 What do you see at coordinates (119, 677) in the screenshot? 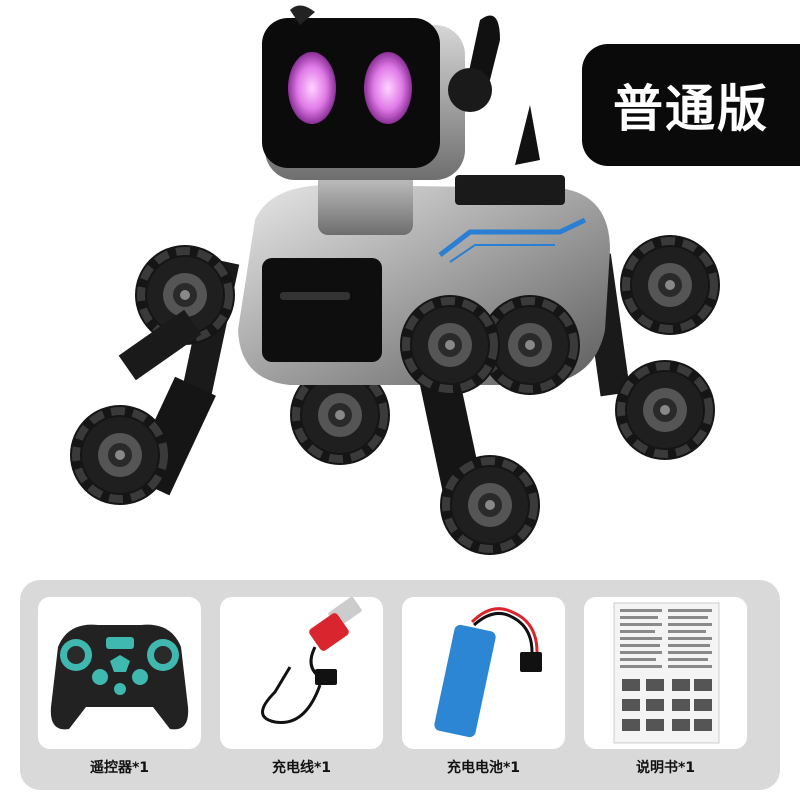
I see `remote-controller-icon` at bounding box center [119, 677].